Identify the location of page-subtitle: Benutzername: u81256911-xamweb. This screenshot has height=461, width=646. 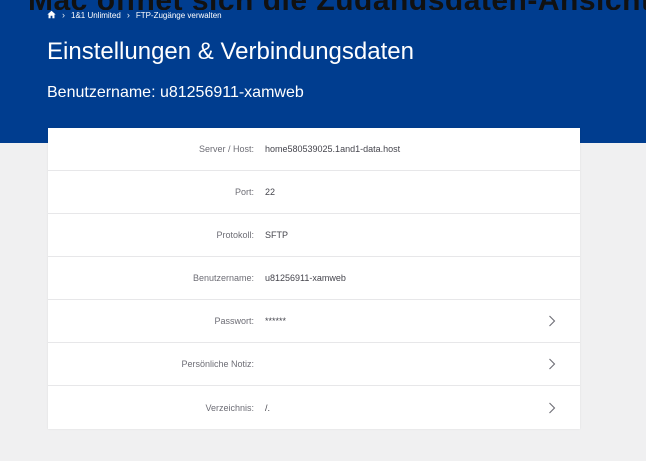
(175, 92).